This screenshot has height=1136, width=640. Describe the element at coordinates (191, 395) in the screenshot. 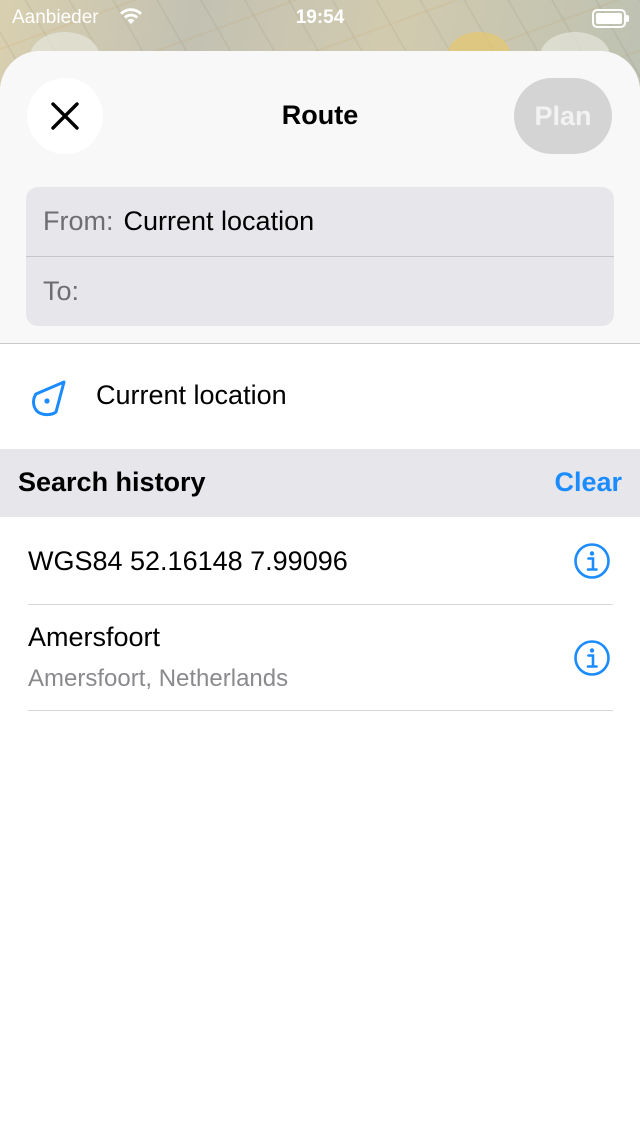

I see `current-location-label: Current location` at that location.